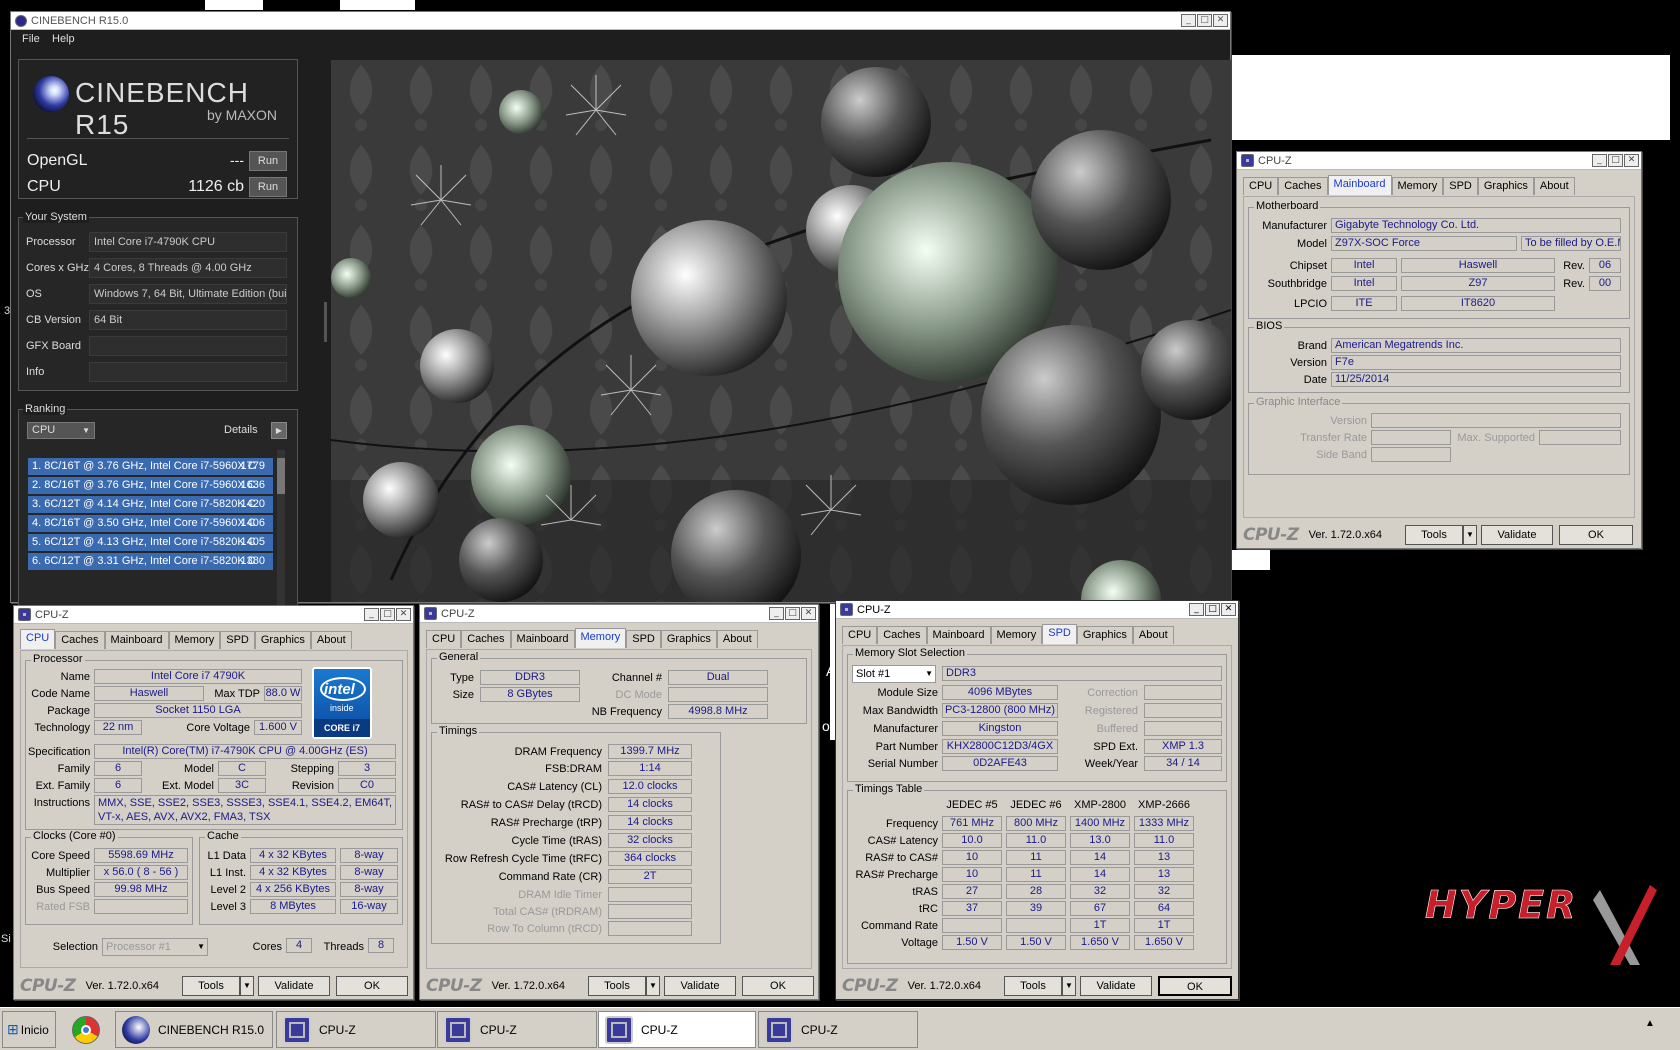  I want to click on timings-cell: 1.50 V, so click(972, 942).